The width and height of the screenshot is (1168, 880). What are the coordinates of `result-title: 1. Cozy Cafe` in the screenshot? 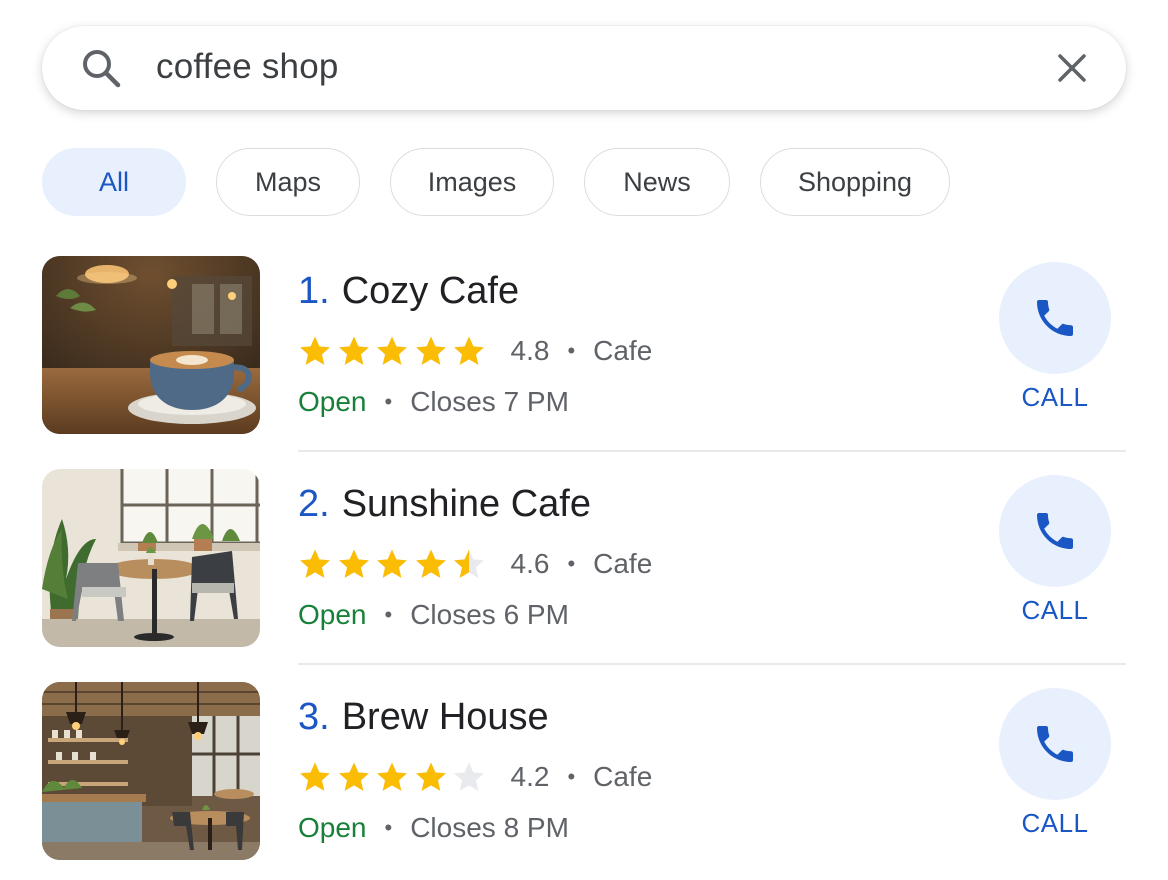 It's located at (408, 291).